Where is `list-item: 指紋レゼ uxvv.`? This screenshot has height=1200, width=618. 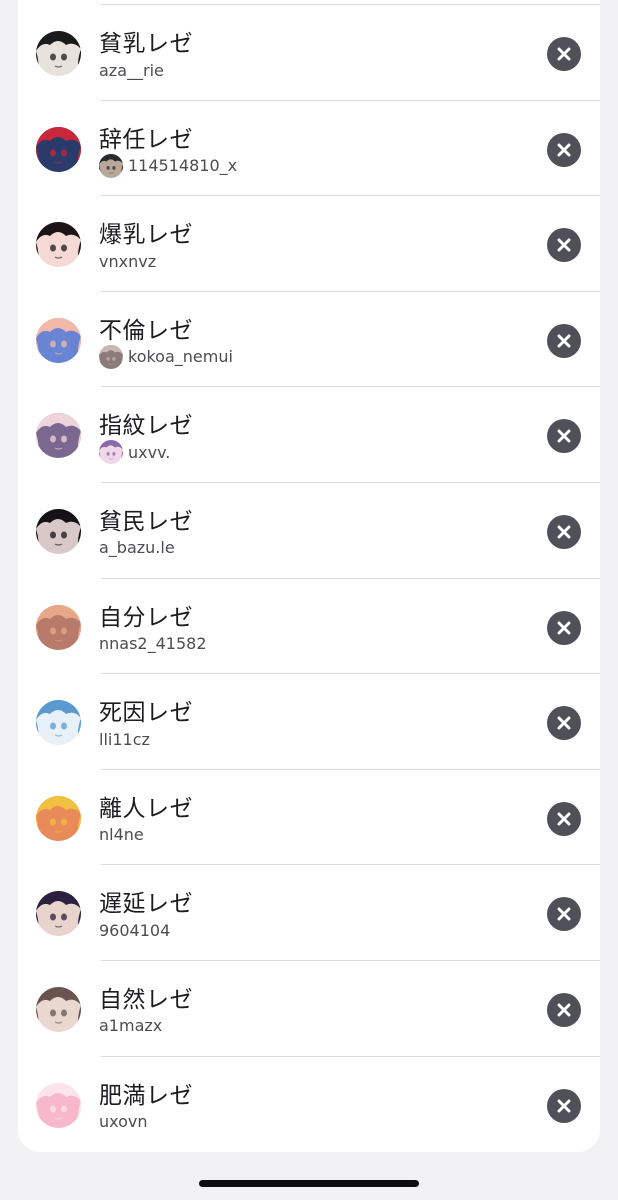
list-item: 指紋レゼ uxvv. is located at coordinates (309, 435).